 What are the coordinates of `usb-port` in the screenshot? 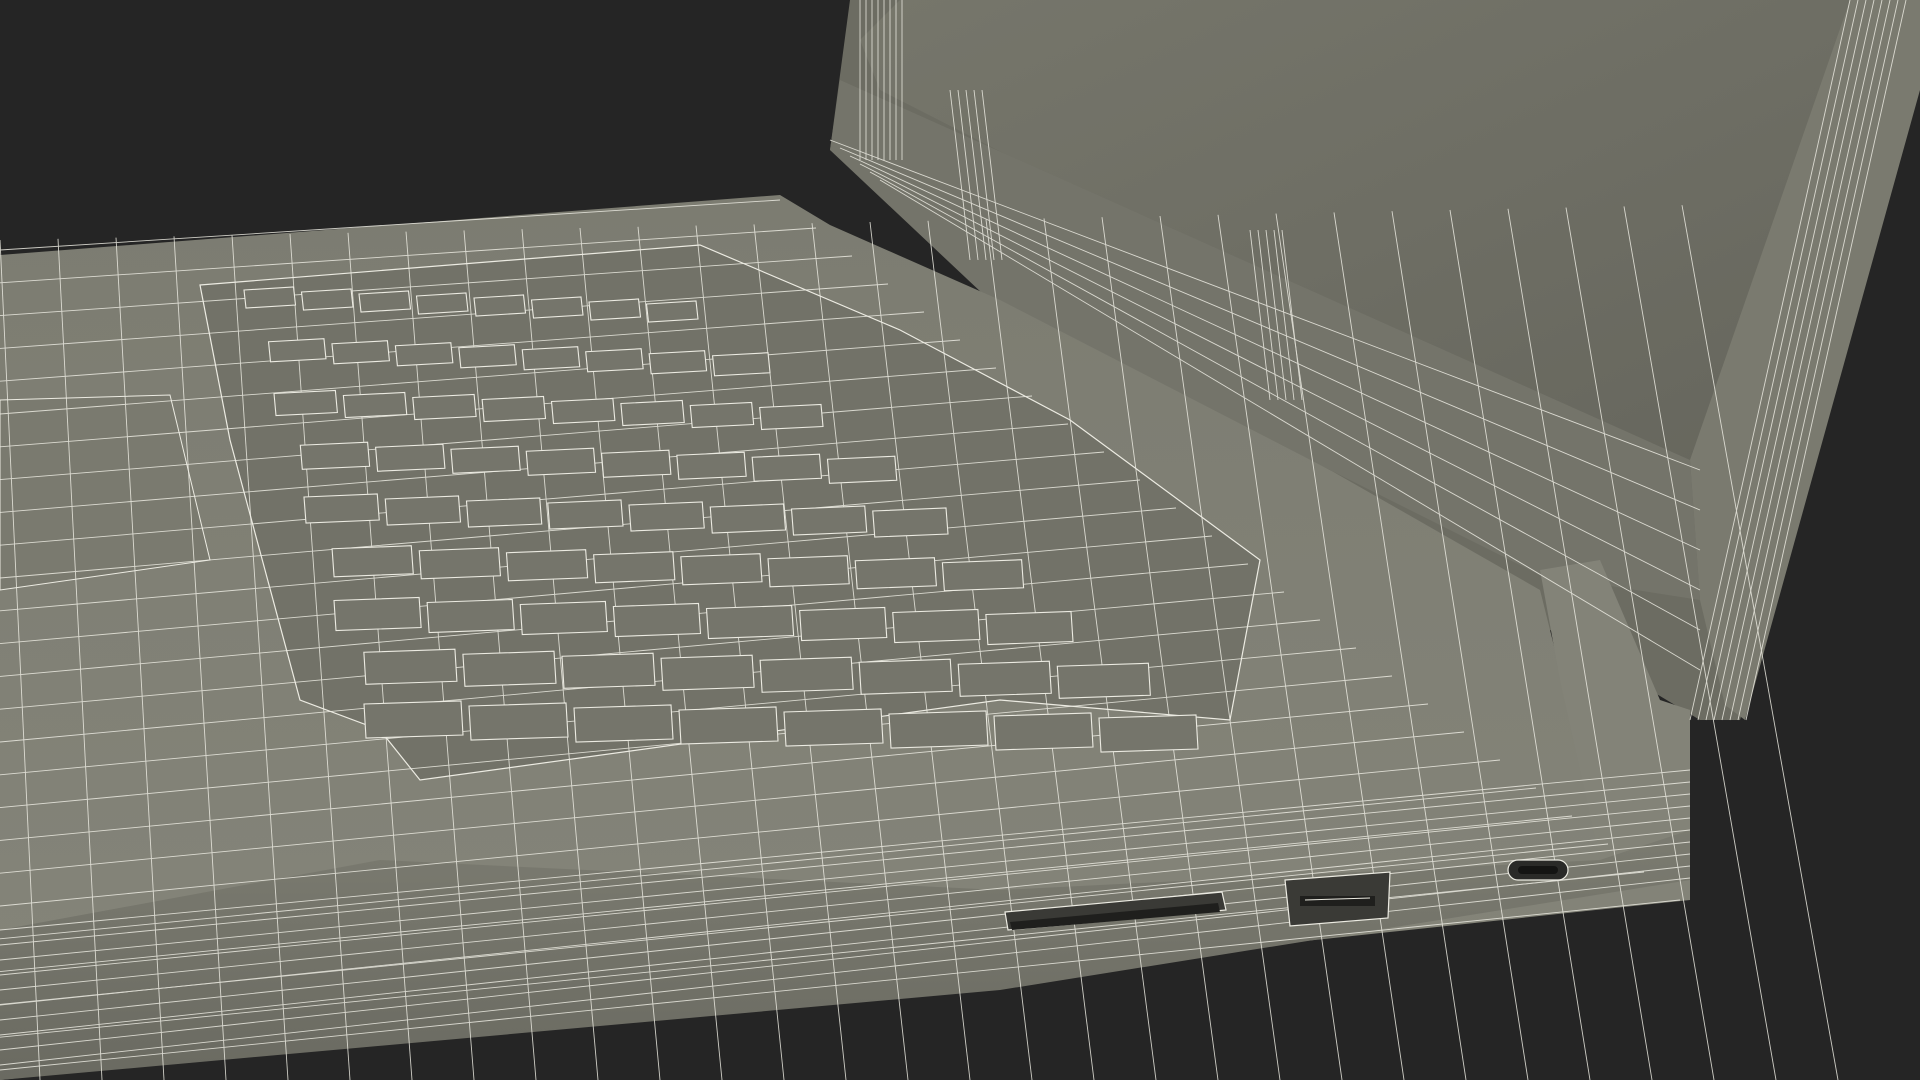 It's located at (1337, 899).